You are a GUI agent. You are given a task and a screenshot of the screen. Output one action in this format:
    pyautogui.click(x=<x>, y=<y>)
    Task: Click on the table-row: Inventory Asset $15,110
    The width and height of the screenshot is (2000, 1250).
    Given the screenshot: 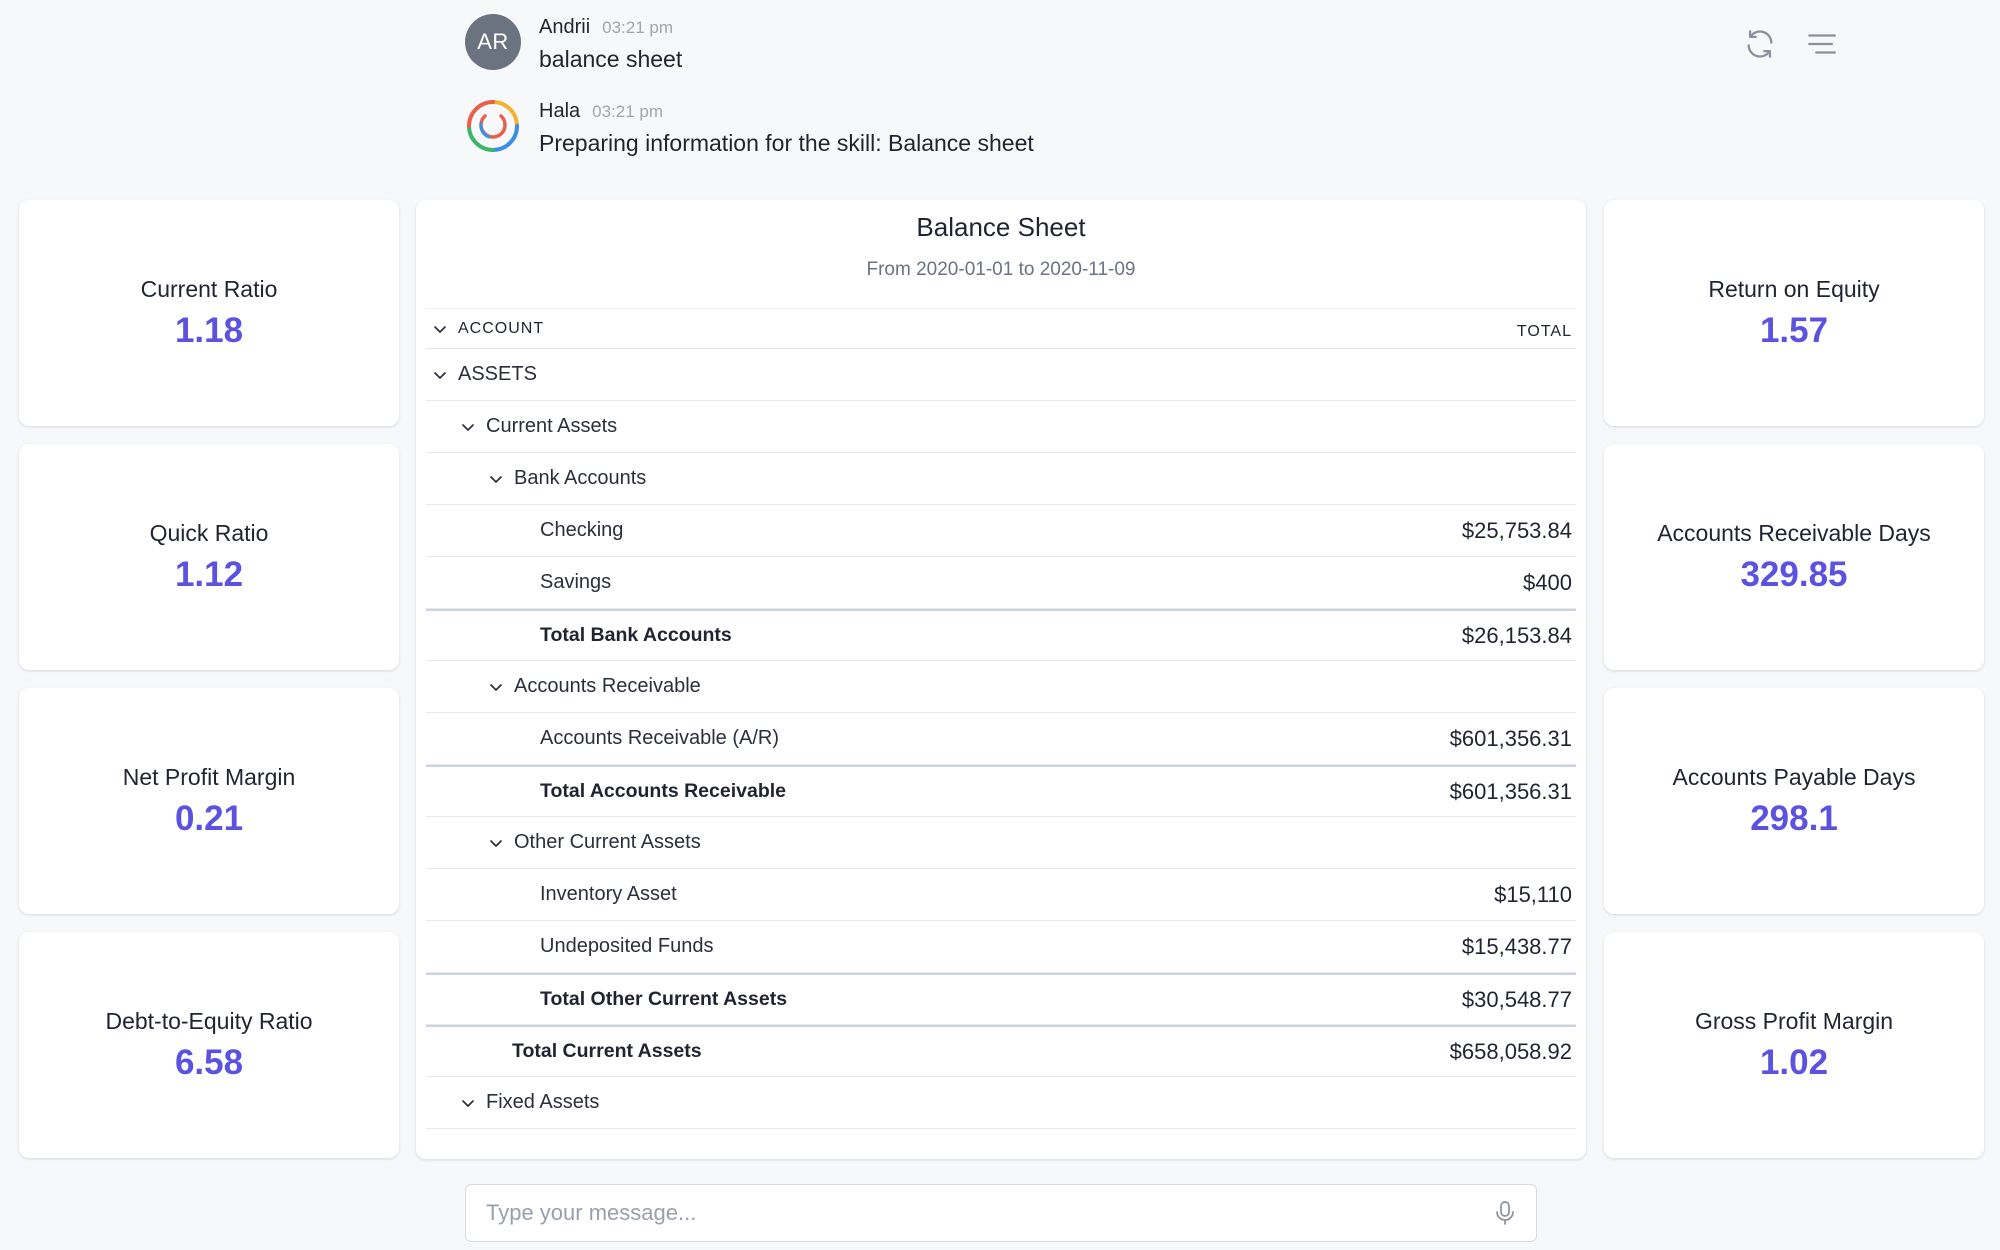 What is the action you would take?
    pyautogui.click(x=1001, y=895)
    